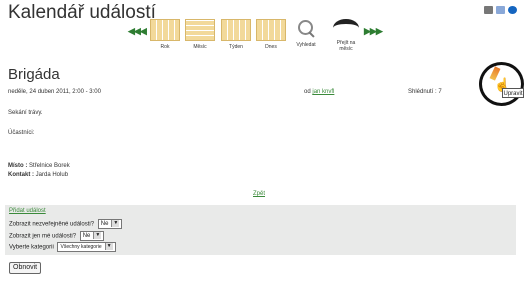 Image resolution: width=525 pixels, height=282 pixels. What do you see at coordinates (165, 47) in the screenshot?
I see `nav-year-label: Rok` at bounding box center [165, 47].